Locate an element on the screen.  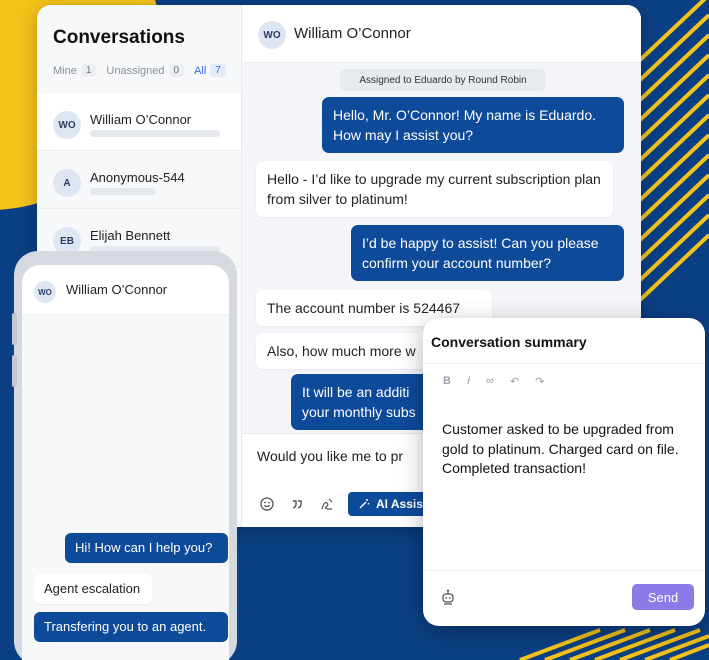
conversation-name: Anonymous-544 is located at coordinates (137, 177).